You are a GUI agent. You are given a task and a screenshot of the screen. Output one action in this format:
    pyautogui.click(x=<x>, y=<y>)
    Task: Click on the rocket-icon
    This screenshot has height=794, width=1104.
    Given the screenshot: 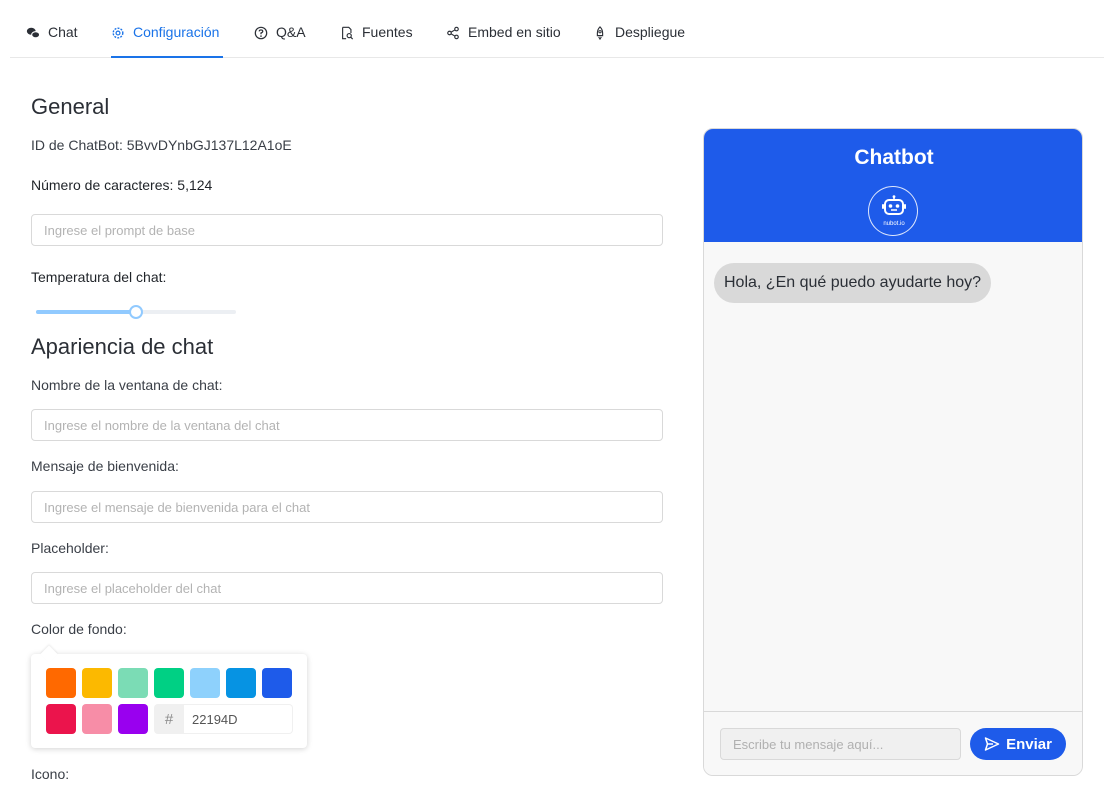 What is the action you would take?
    pyautogui.click(x=600, y=33)
    